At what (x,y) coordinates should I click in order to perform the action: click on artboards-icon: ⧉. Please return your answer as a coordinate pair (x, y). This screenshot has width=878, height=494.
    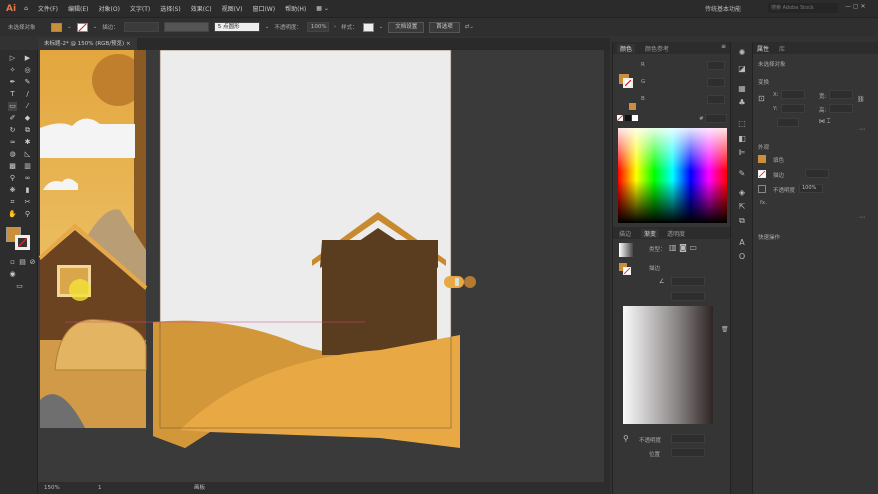
    Looking at the image, I should click on (742, 221).